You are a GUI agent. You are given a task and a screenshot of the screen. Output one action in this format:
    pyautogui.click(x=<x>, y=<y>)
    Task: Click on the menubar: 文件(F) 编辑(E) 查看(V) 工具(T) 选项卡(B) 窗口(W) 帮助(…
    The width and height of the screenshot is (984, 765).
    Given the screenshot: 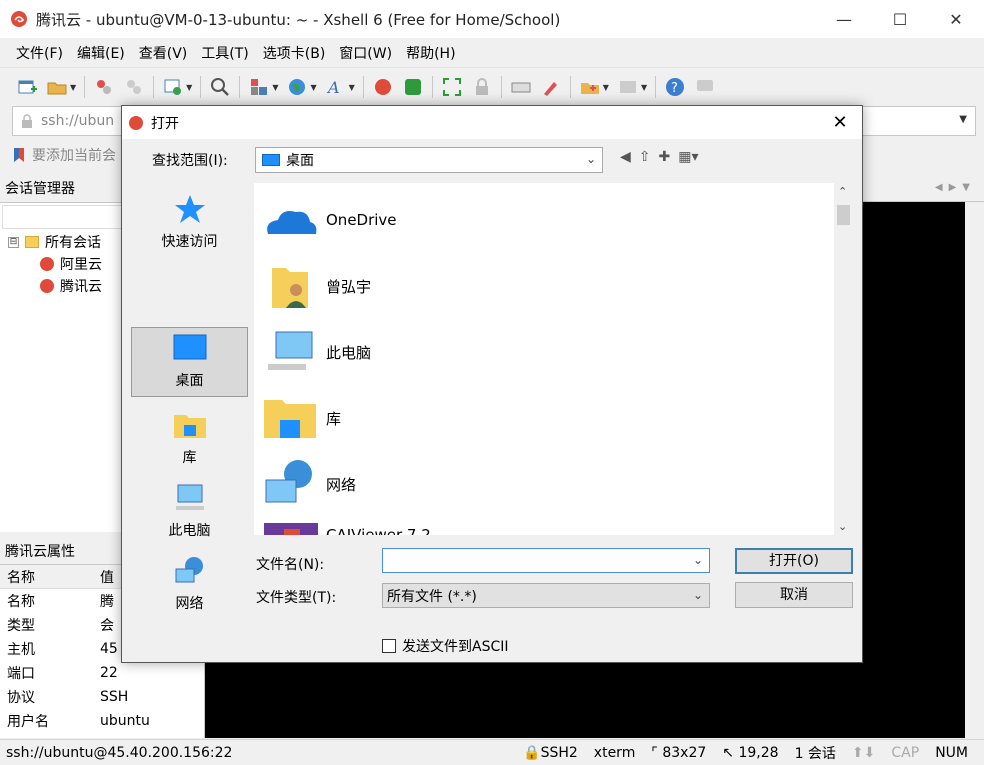 What is the action you would take?
    pyautogui.click(x=492, y=53)
    